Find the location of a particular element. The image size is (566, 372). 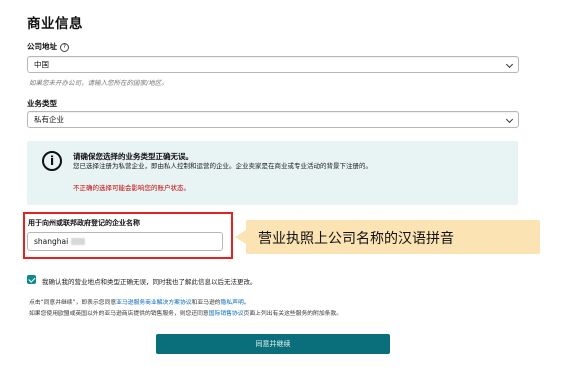

legal-text: 。 is located at coordinates (246, 303).